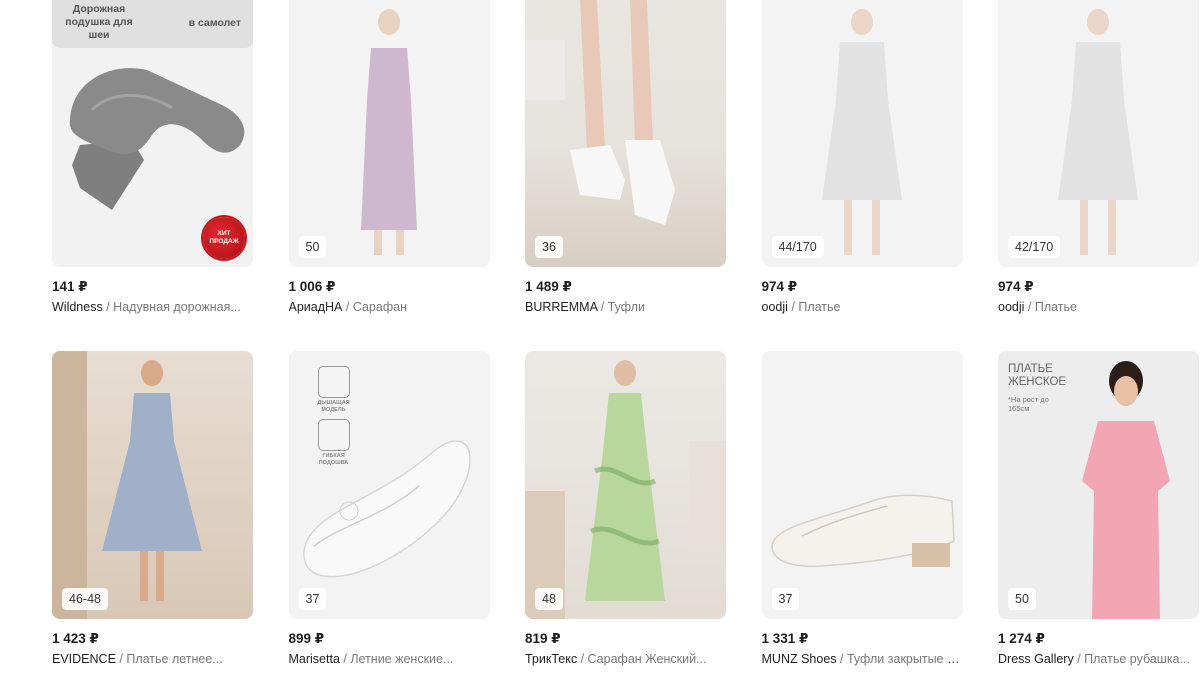  I want to click on product-card: 44/170 974 ₽ oodji / Платье, so click(862, 157).